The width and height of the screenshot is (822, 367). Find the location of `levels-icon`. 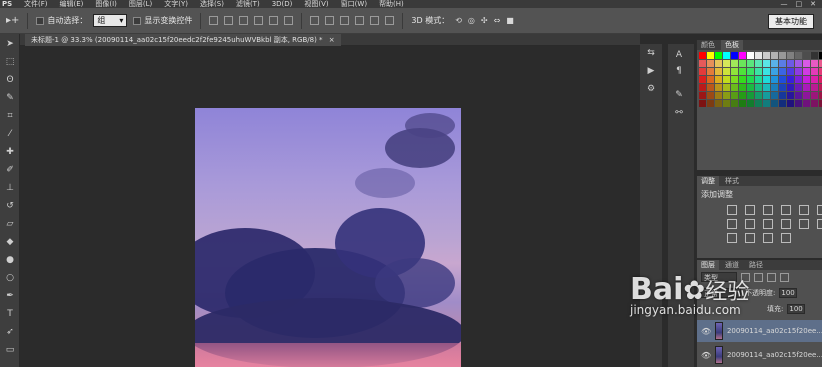

levels-icon is located at coordinates (750, 210).